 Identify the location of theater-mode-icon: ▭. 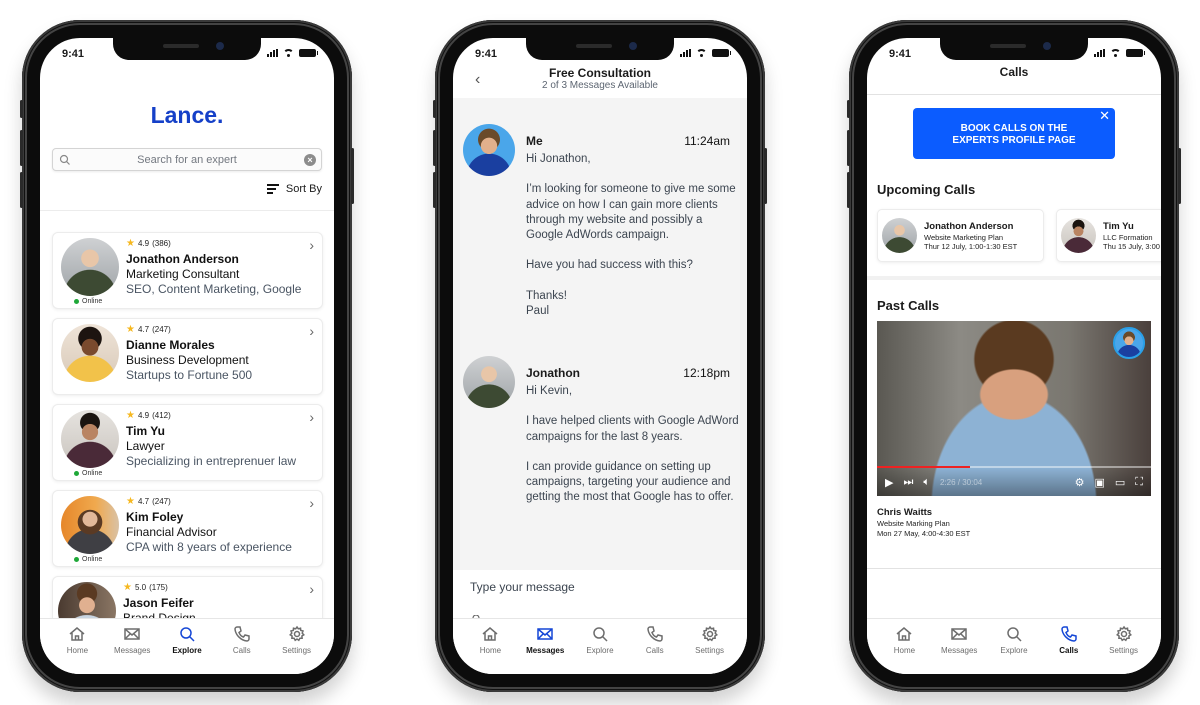
(1120, 482).